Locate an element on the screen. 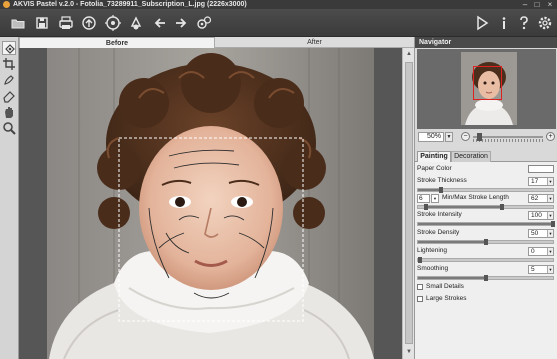 This screenshot has height=359, width=557. lightening-input: 0 ▼ is located at coordinates (541, 251).